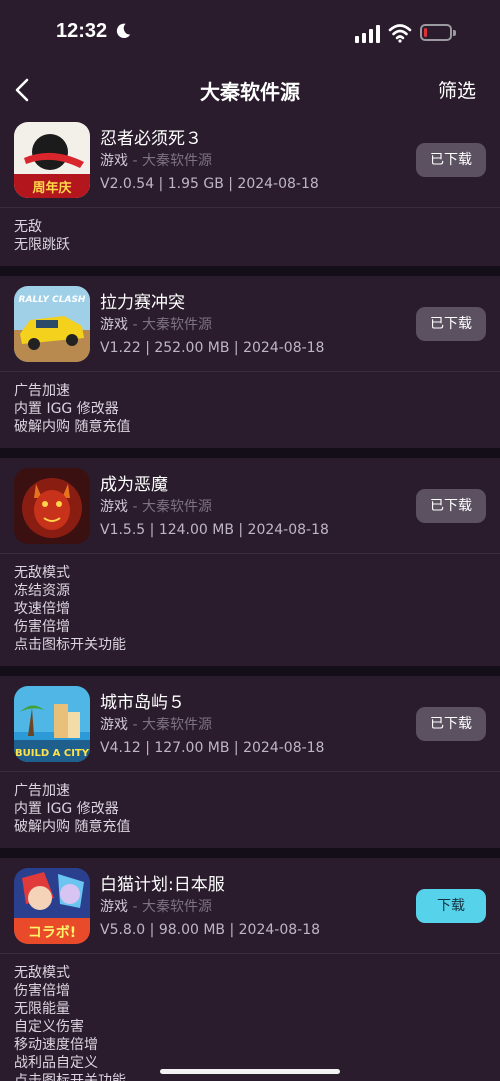  What do you see at coordinates (52, 906) in the screenshot?
I see `white-cat-game-icon: コラボ!` at bounding box center [52, 906].